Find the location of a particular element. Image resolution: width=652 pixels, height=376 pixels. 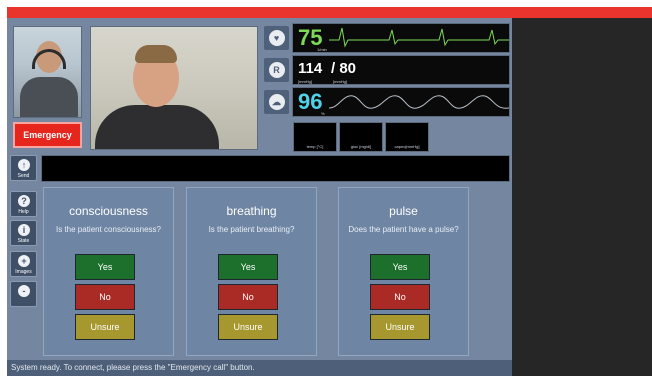

breathing-unsure-button: Unsure is located at coordinates (248, 327).